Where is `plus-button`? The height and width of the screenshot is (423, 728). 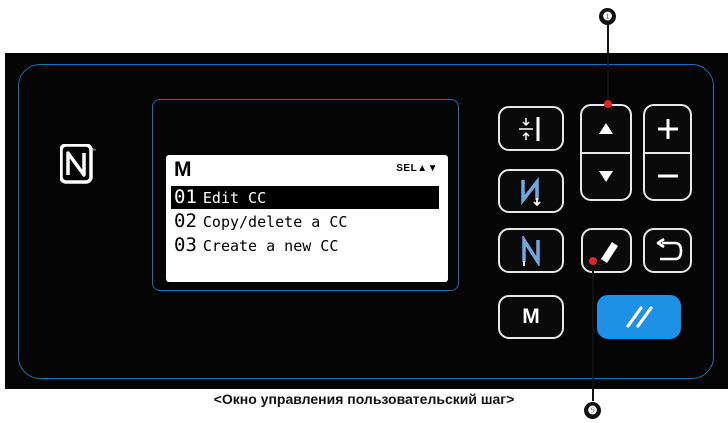 plus-button is located at coordinates (667, 129).